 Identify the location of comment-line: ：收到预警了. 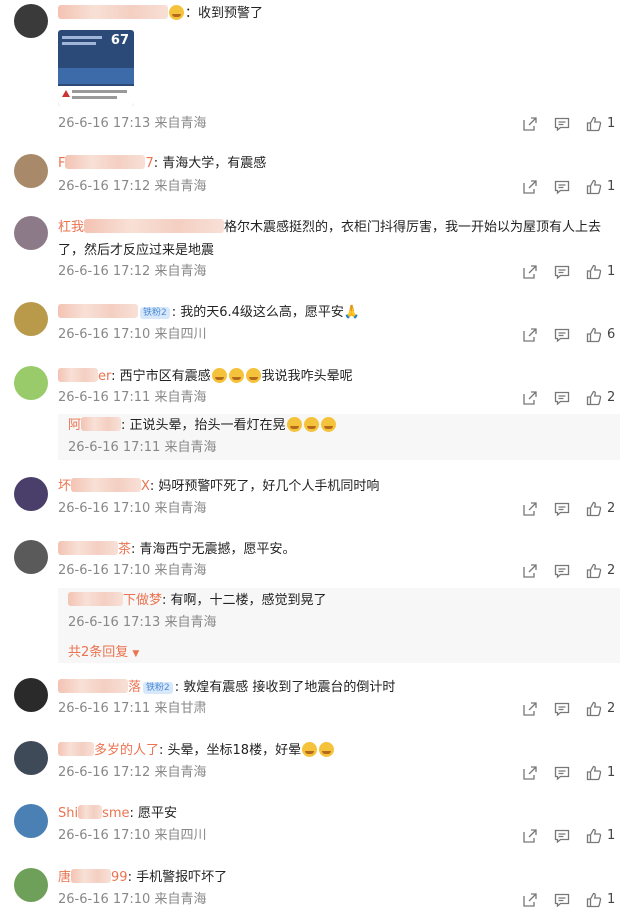
(160, 13).